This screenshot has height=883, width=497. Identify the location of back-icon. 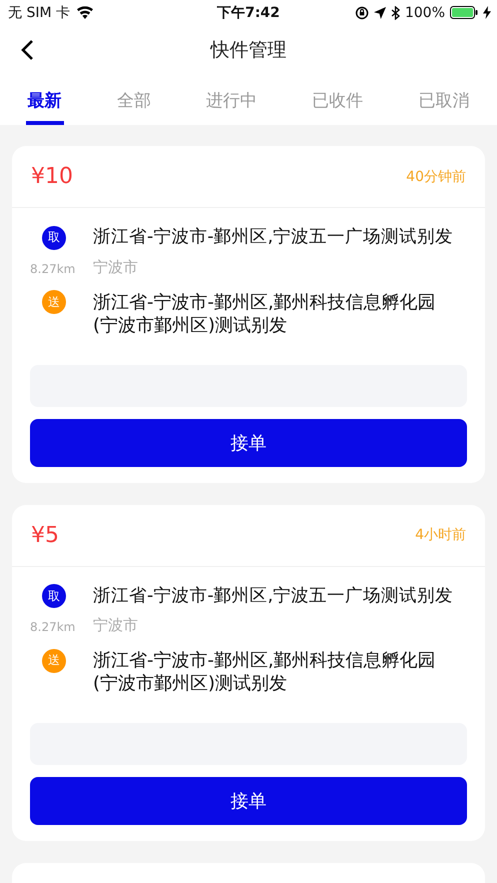
(27, 50).